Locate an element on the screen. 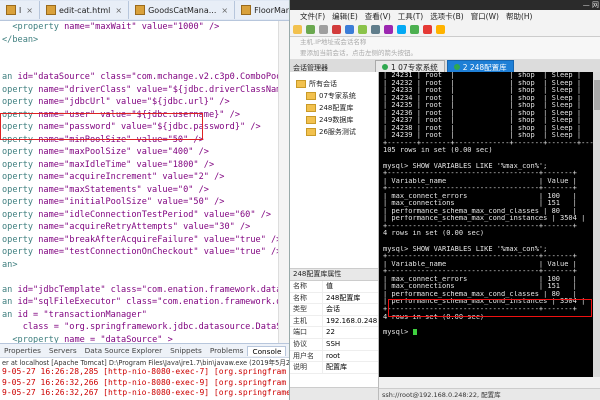  ssh-toolbar is located at coordinates (445, 29).